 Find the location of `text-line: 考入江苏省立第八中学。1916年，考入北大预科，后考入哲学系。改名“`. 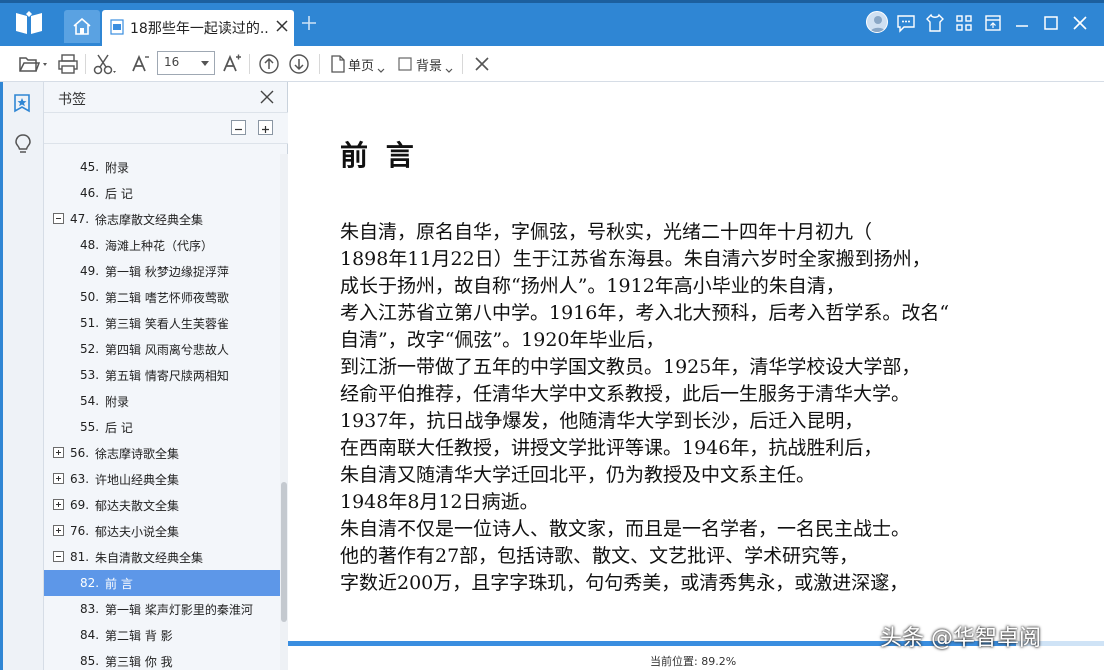

text-line: 考入江苏省立第八中学。1916年，考入北大预科，后考入哲学系。改名“ is located at coordinates (645, 313).